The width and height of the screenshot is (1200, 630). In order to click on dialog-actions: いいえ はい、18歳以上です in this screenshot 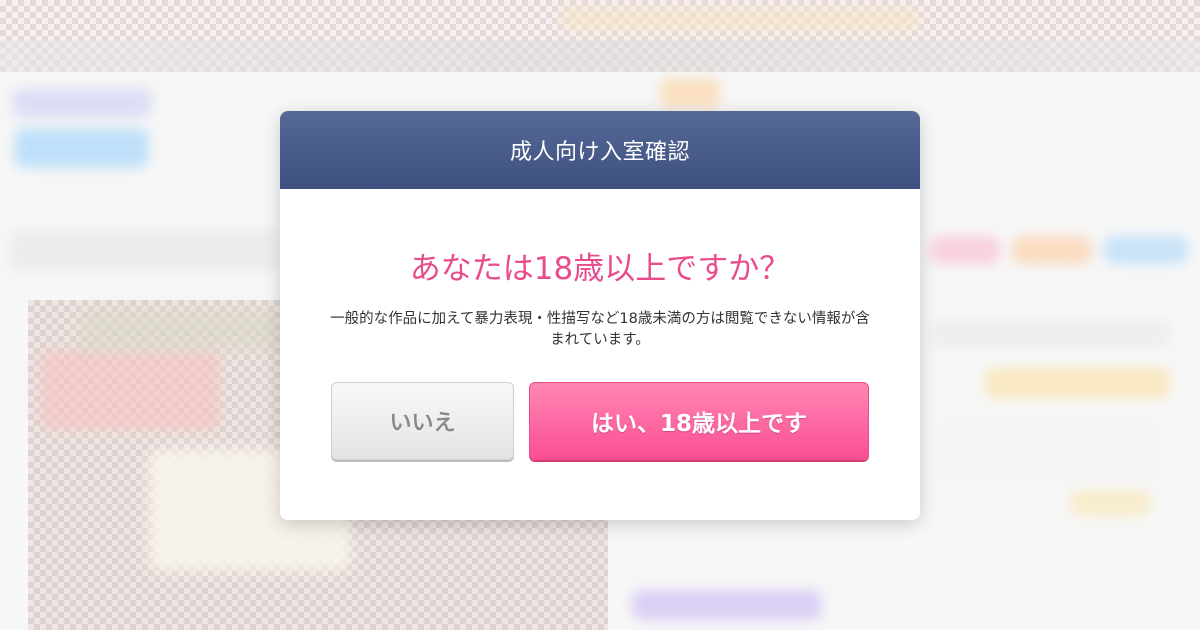, I will do `click(600, 421)`.